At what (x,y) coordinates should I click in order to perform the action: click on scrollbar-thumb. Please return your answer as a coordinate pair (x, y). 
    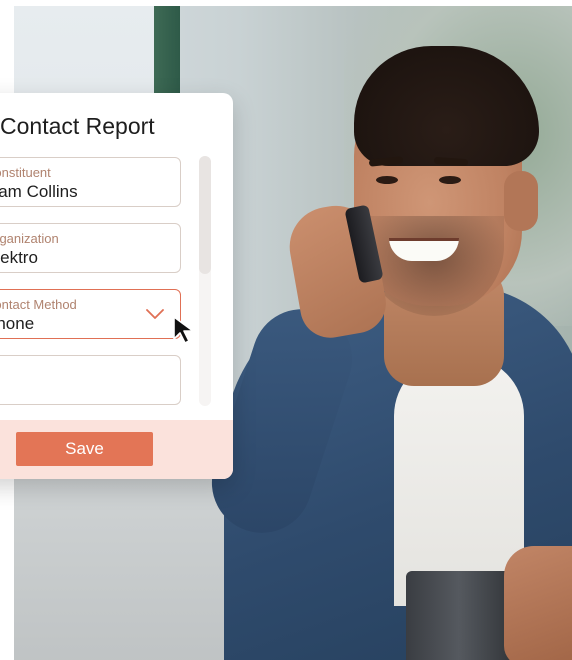
    Looking at the image, I should click on (205, 215).